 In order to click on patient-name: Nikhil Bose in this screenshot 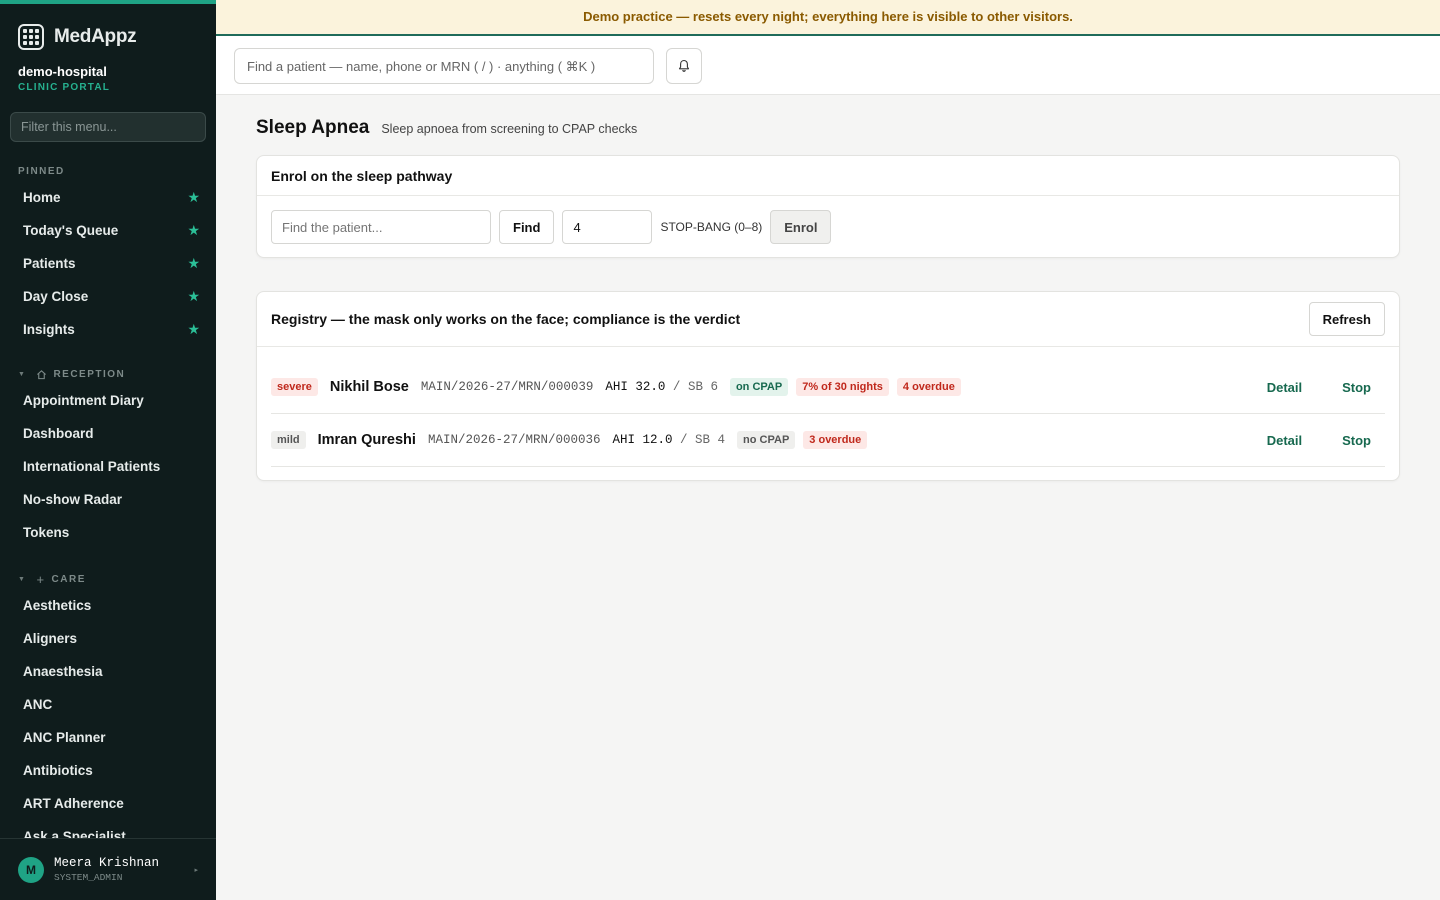, I will do `click(369, 387)`.